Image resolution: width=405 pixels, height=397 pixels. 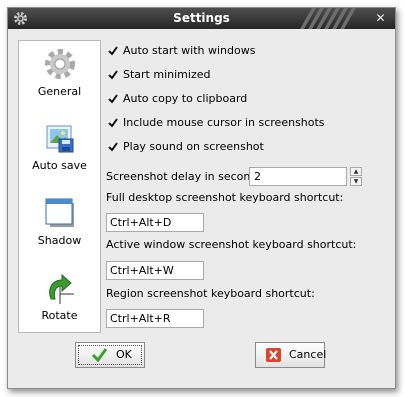 What do you see at coordinates (59, 315) in the screenshot?
I see `sidebar-item-label: Rotate` at bounding box center [59, 315].